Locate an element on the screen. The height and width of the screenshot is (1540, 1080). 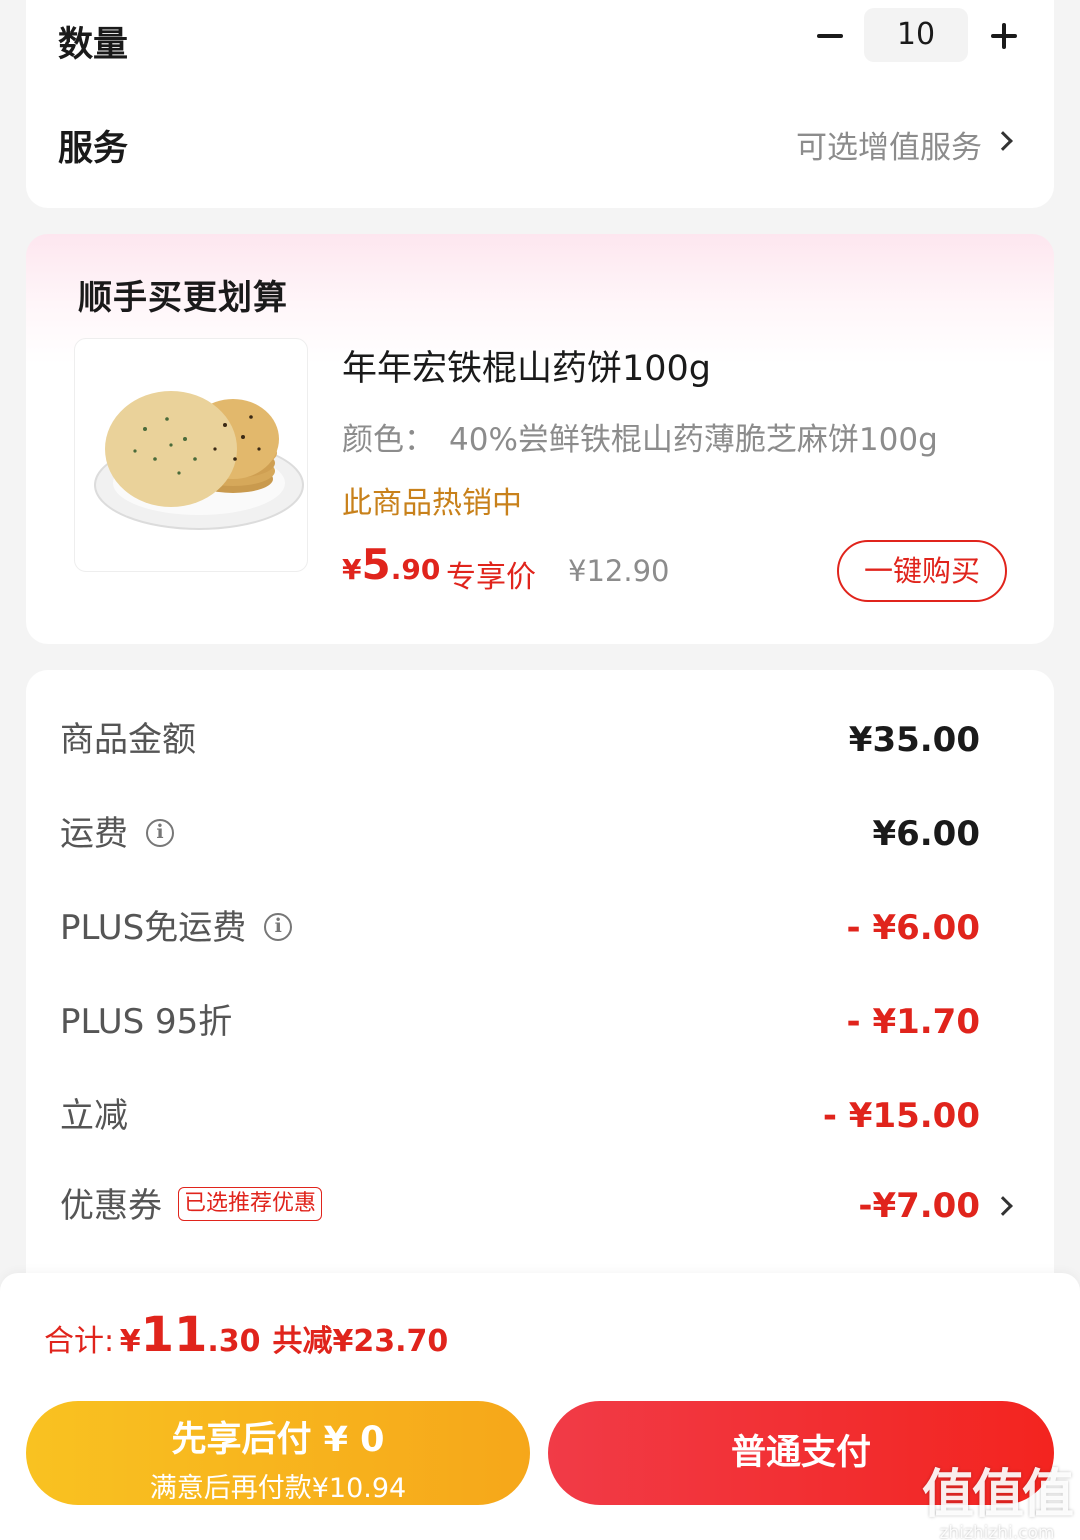
addon-section-title: 顺手买更划算 is located at coordinates (183, 298).